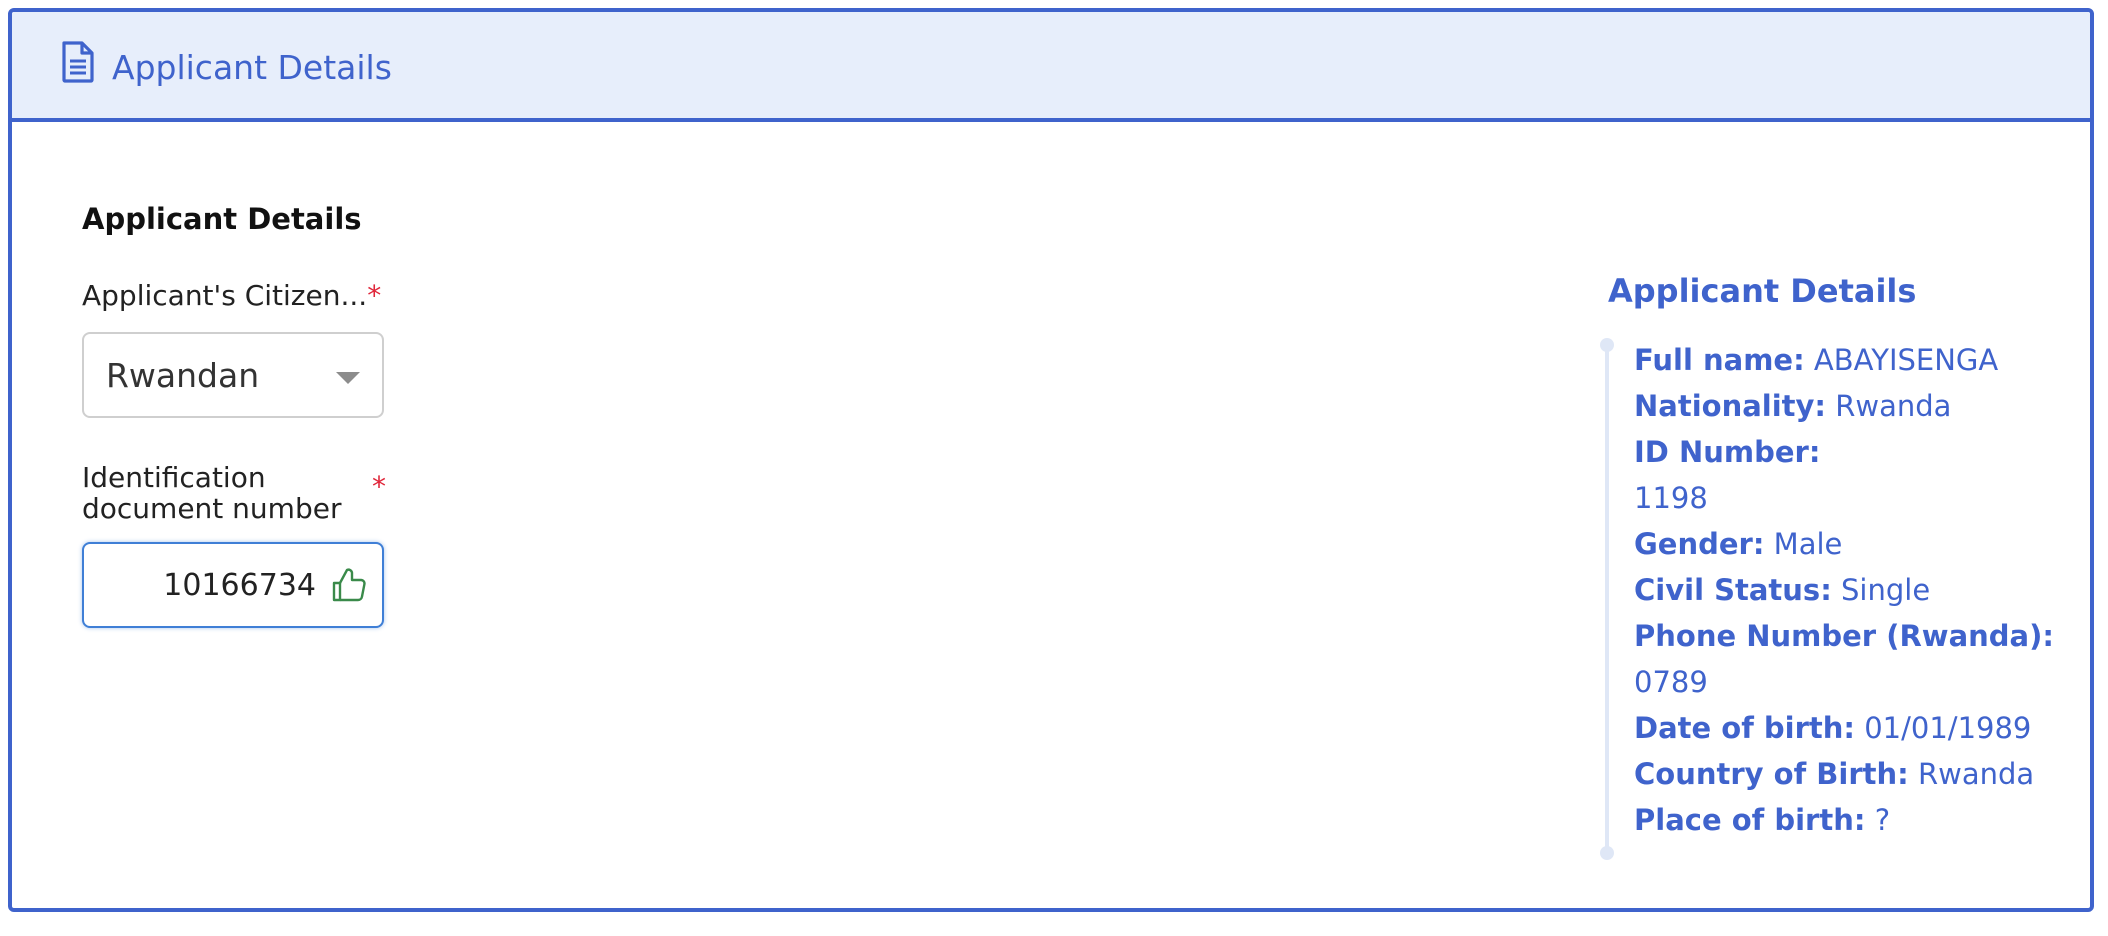 The width and height of the screenshot is (2108, 936). I want to click on detail-label: Nationality:, so click(1730, 406).